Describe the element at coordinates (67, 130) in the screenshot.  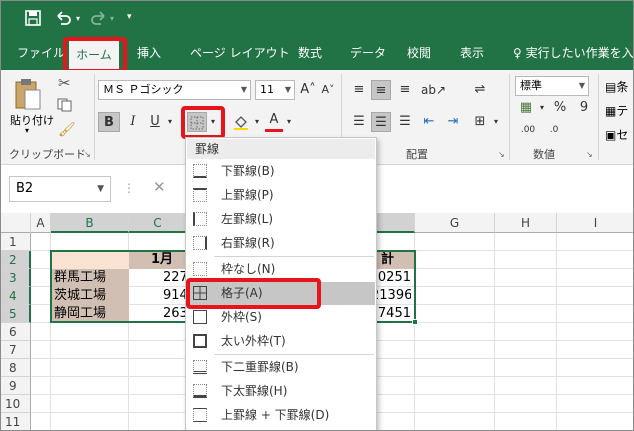
I see `format-painter-icon: 🖌` at that location.